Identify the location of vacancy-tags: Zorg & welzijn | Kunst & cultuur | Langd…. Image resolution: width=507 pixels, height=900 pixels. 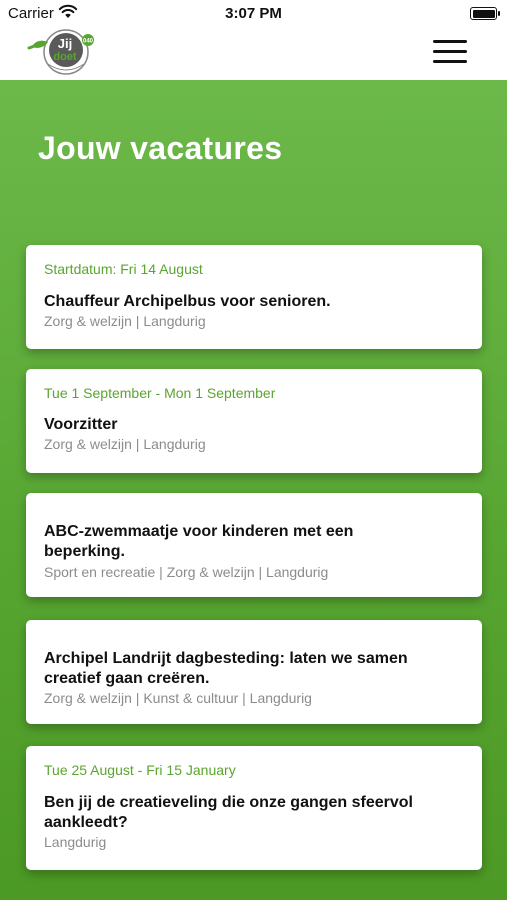
(178, 698).